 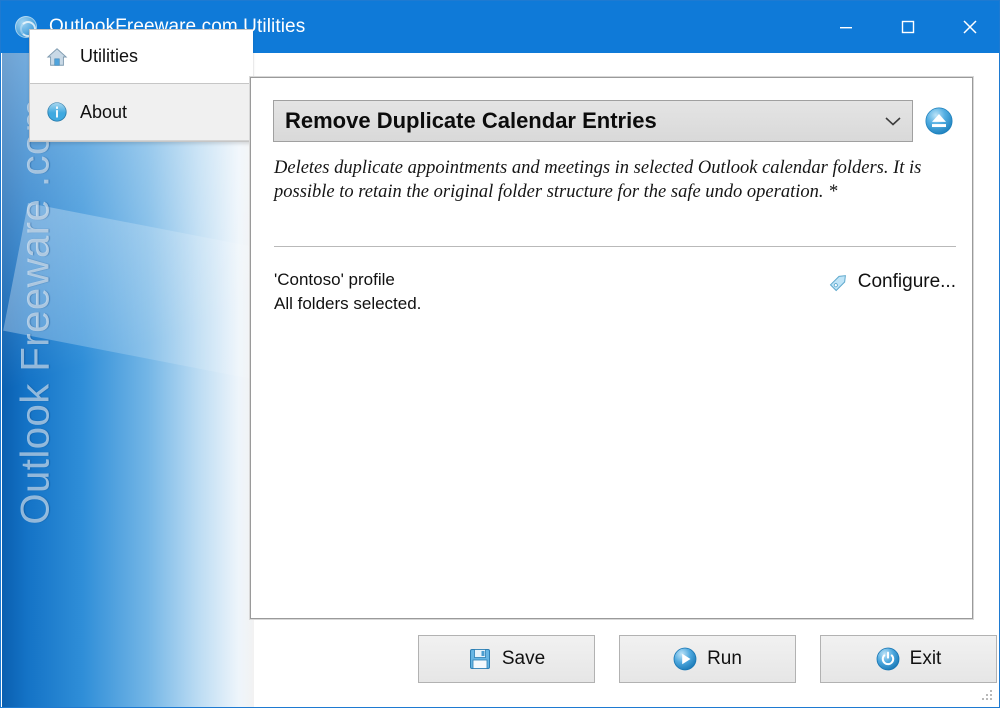 I want to click on window-controls, so click(x=907, y=27).